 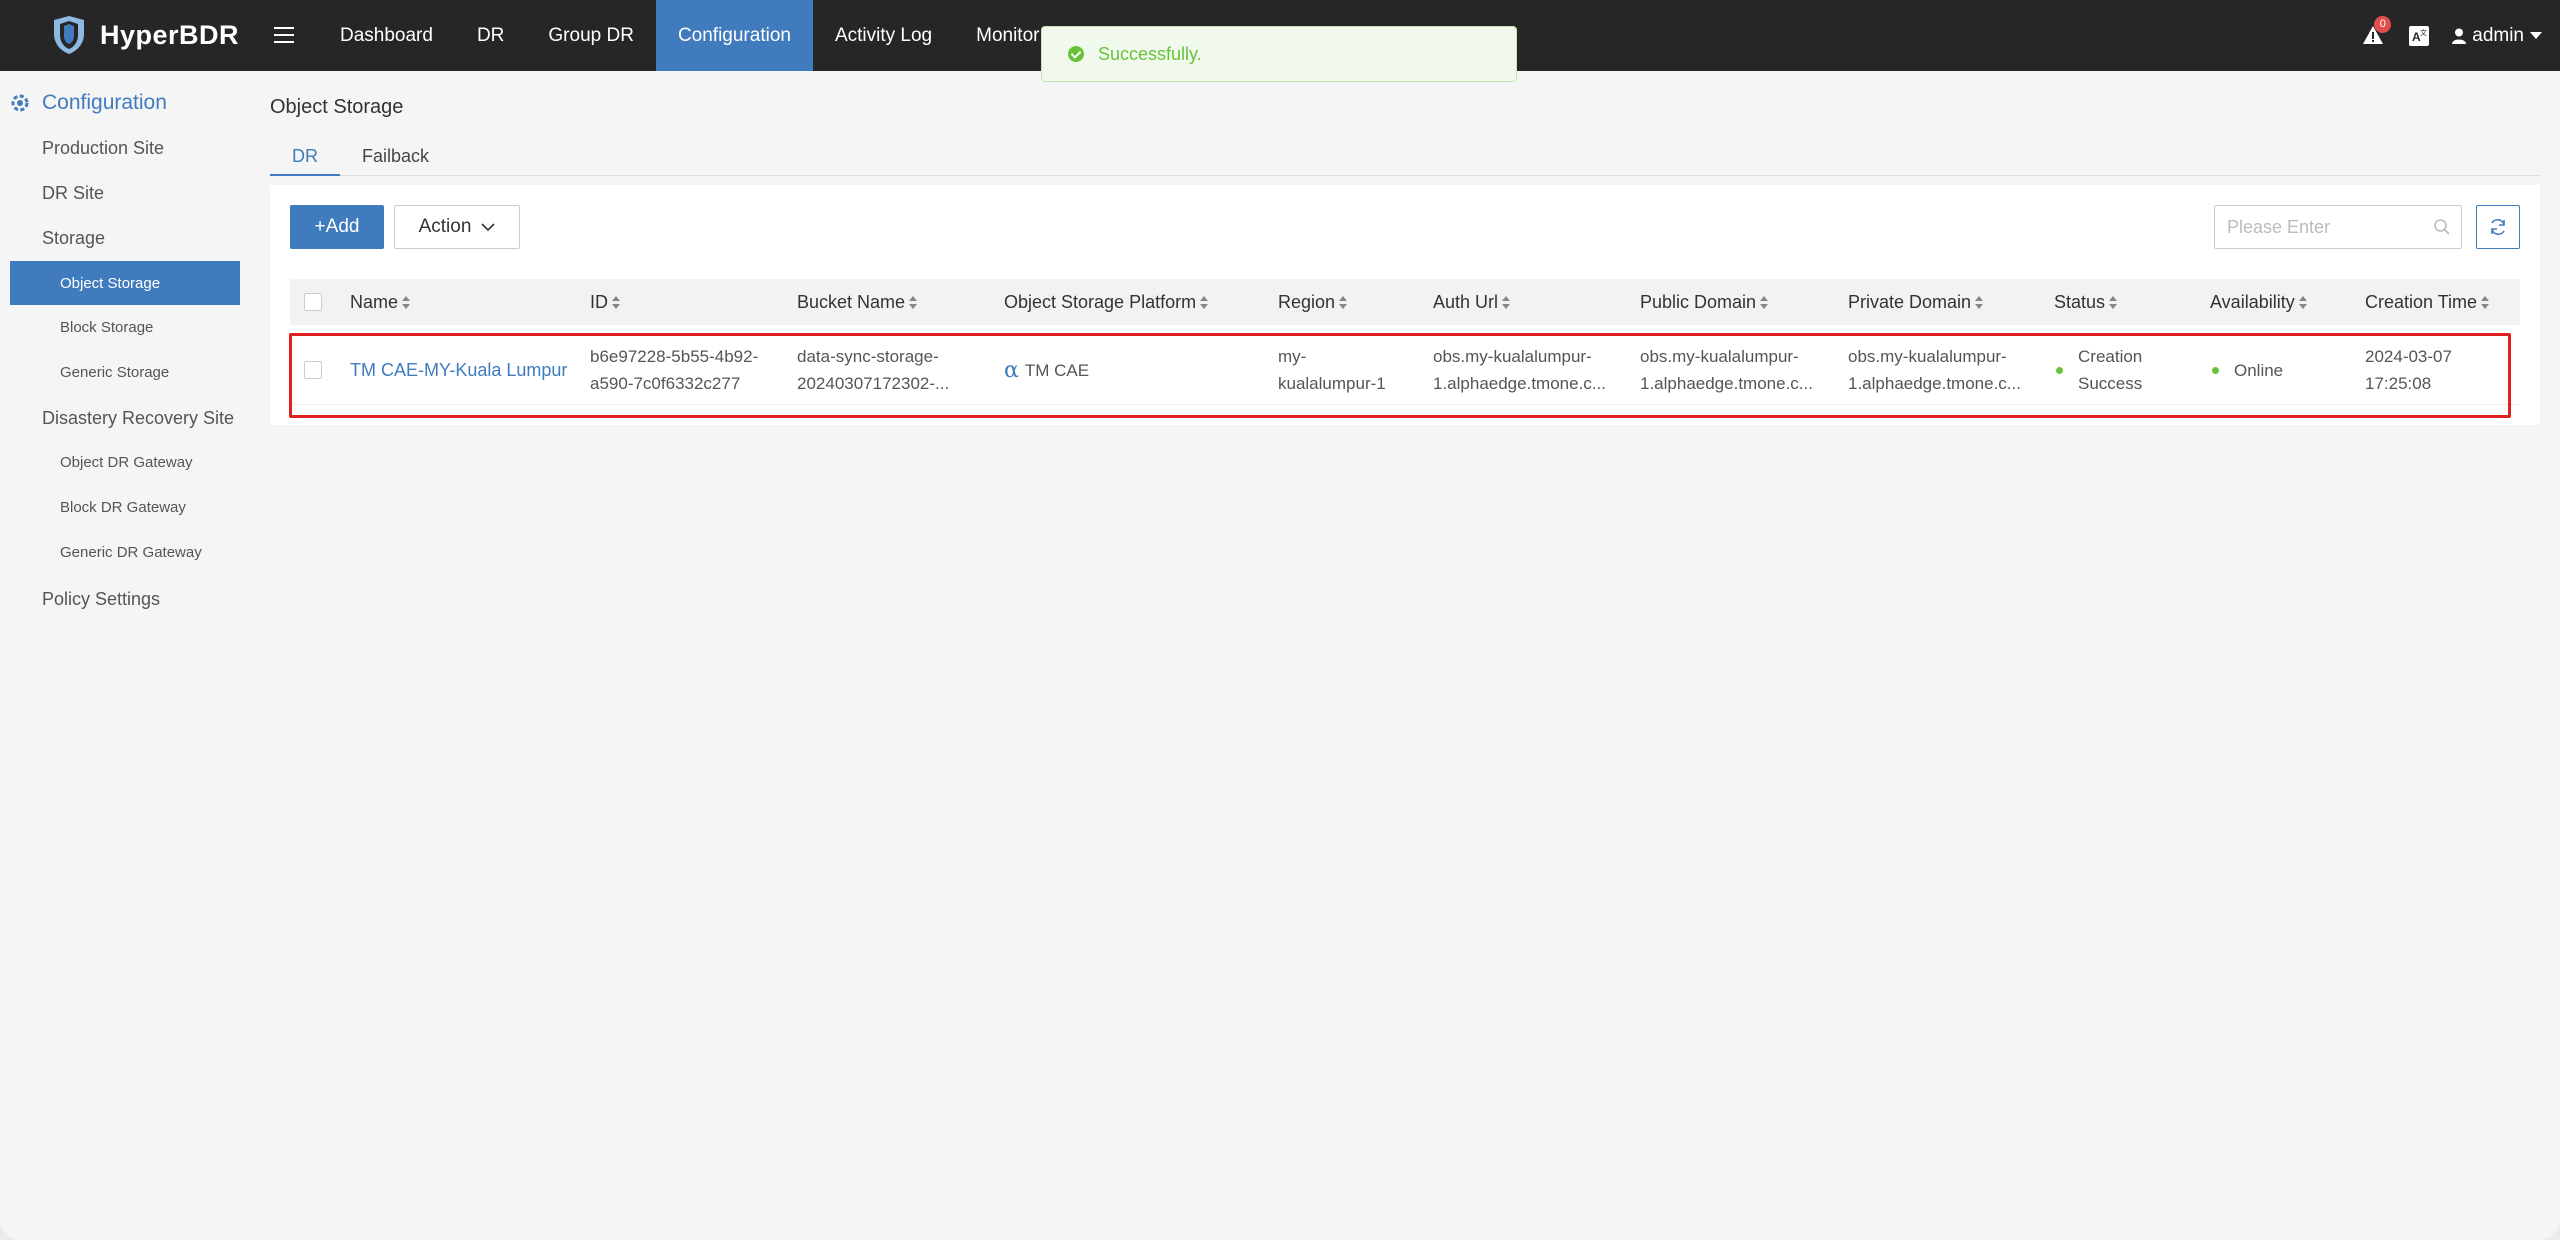 What do you see at coordinates (337, 227) in the screenshot?
I see `add-button: +Add` at bounding box center [337, 227].